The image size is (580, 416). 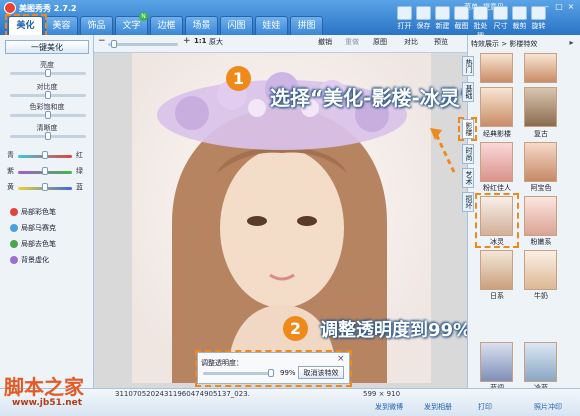 I want to click on new-button: 新建, so click(x=442, y=18).